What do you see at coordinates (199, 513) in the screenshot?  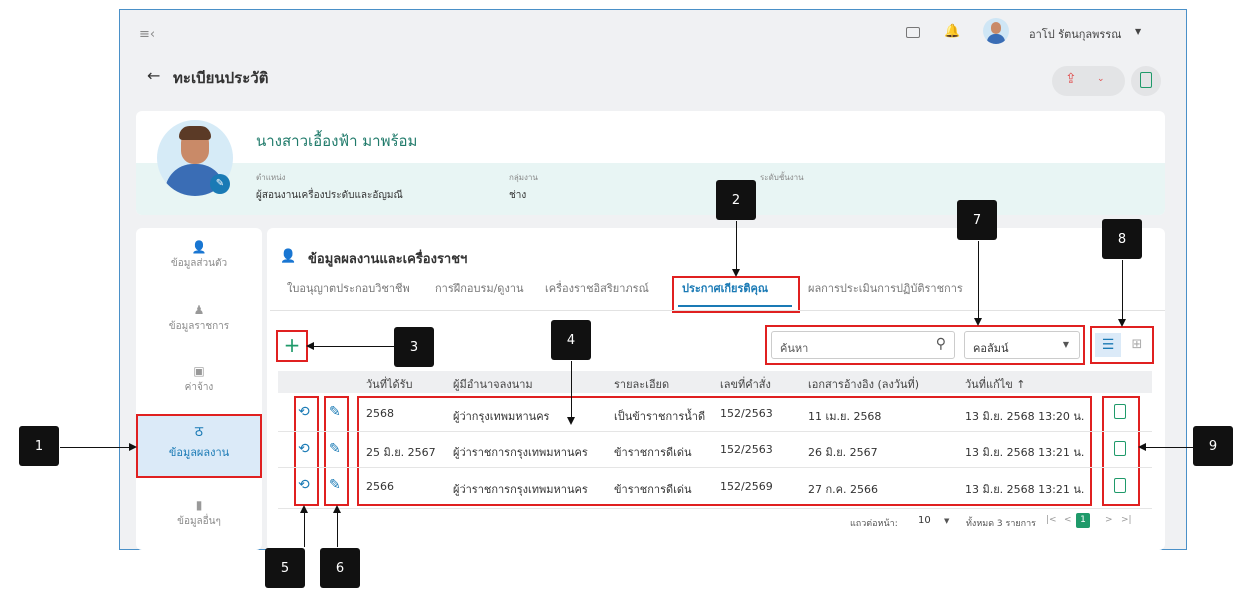 I see `sidebar-item-other: ▮ ข้อมูลอื่นๆ` at bounding box center [199, 513].